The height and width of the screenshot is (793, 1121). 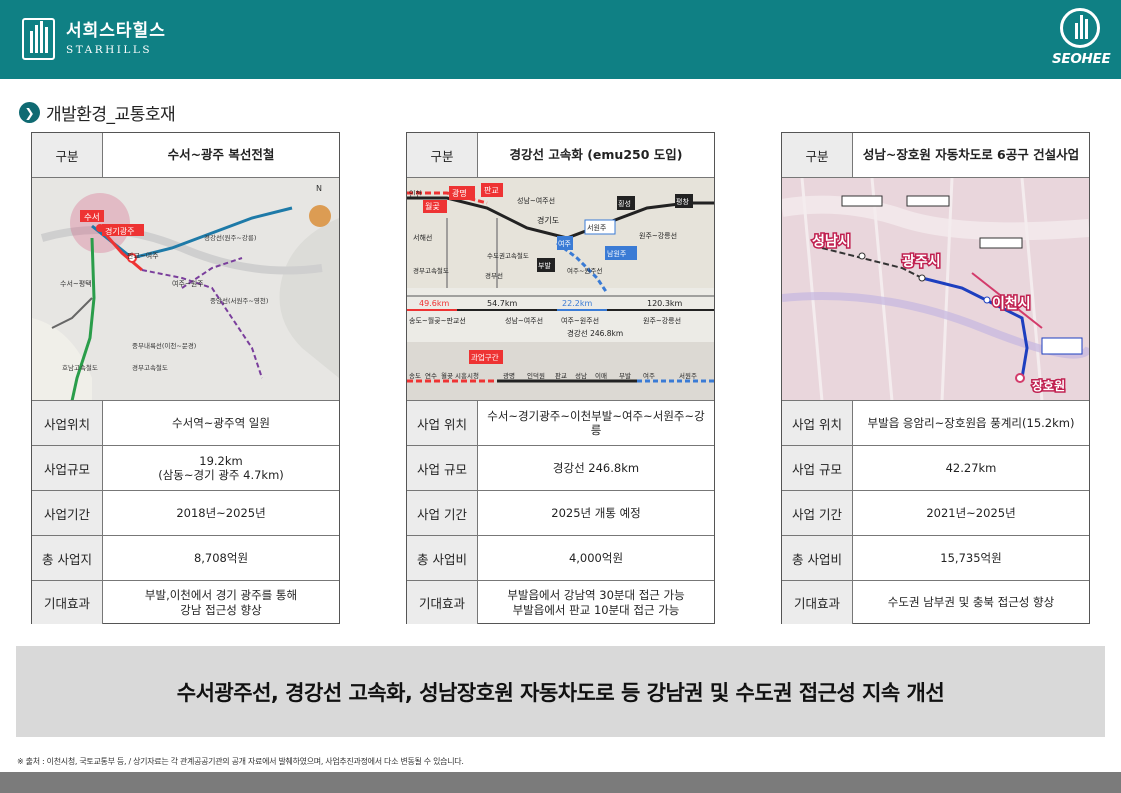 I want to click on diagram-label-seowonju: 서원주, so click(x=597, y=227).